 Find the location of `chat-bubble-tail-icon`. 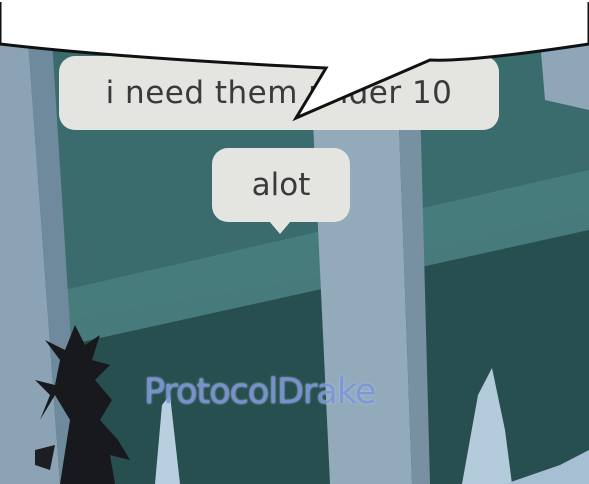

chat-bubble-tail-icon is located at coordinates (280, 227).